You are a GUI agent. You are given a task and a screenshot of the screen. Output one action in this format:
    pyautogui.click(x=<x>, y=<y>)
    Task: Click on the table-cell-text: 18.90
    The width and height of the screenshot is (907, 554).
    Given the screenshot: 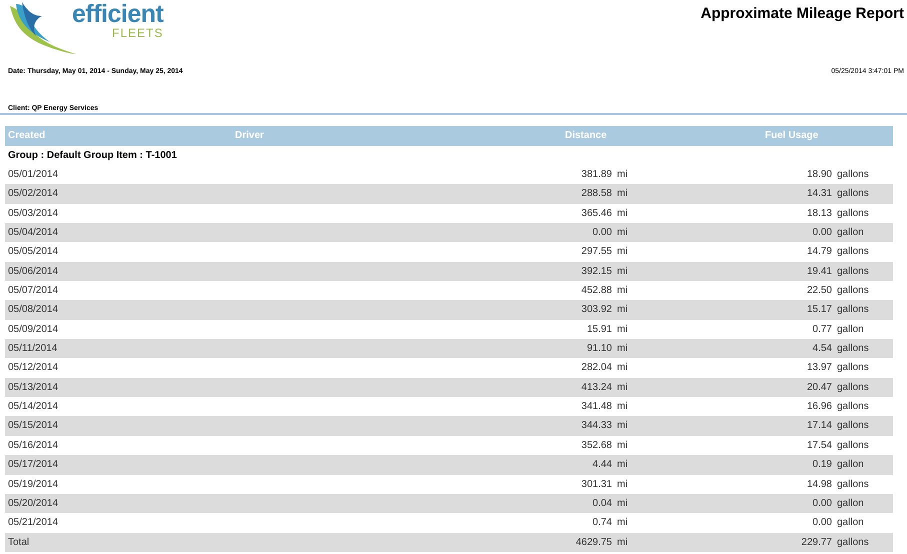 What is the action you would take?
    pyautogui.click(x=819, y=175)
    